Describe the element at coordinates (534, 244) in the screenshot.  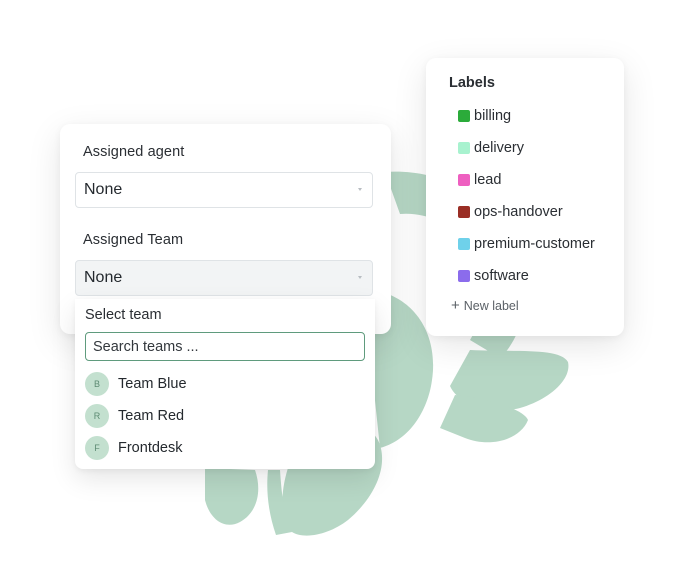
I see `label-name: premium-customer` at that location.